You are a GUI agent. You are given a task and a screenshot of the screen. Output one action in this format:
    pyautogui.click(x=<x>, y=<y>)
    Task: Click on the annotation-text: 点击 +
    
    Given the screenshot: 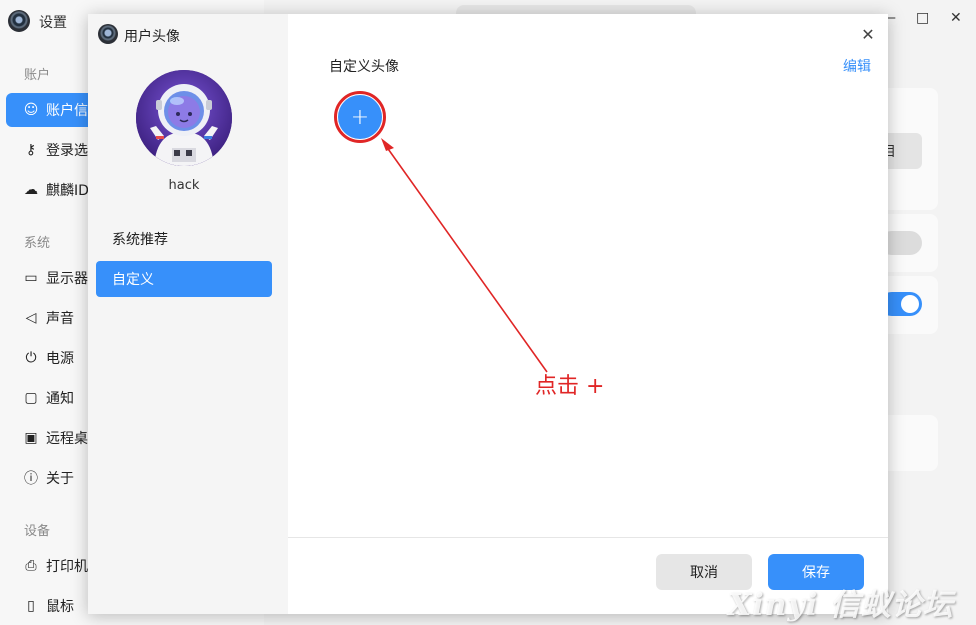 What is the action you would take?
    pyautogui.click(x=570, y=386)
    